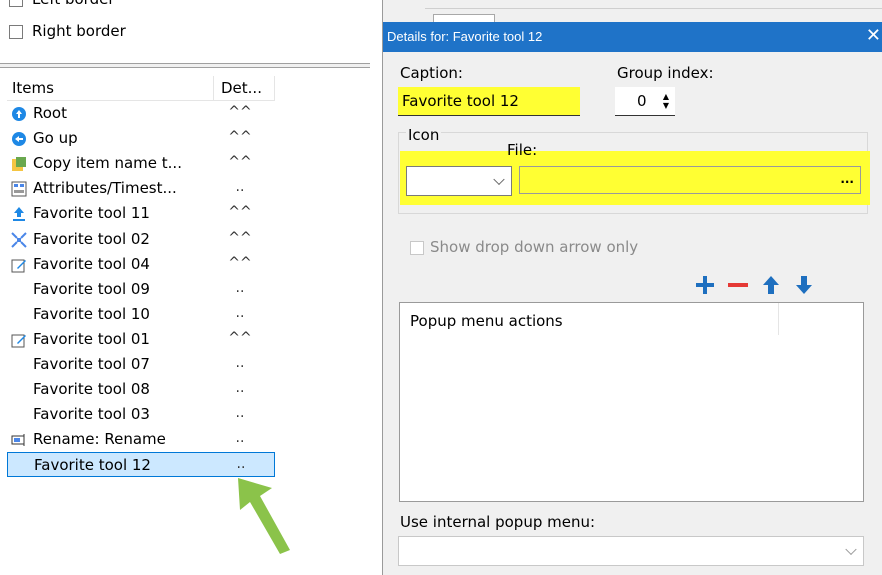 The image size is (882, 575). Describe the element at coordinates (141, 138) in the screenshot. I see `list-item: Go up ^^` at that location.